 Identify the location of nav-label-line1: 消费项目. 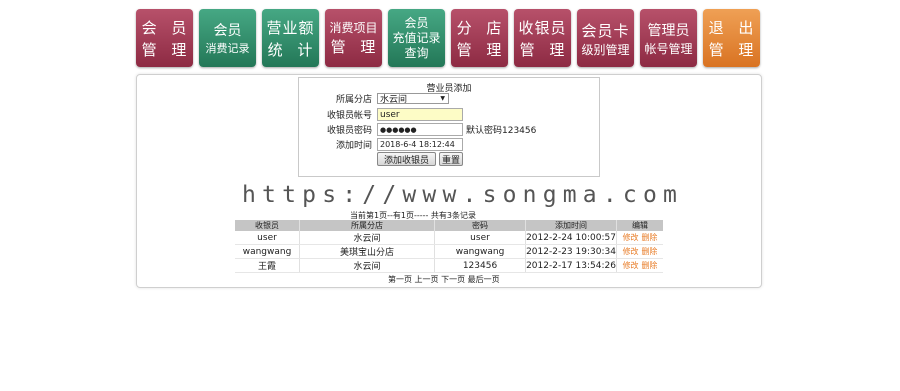
(353, 27).